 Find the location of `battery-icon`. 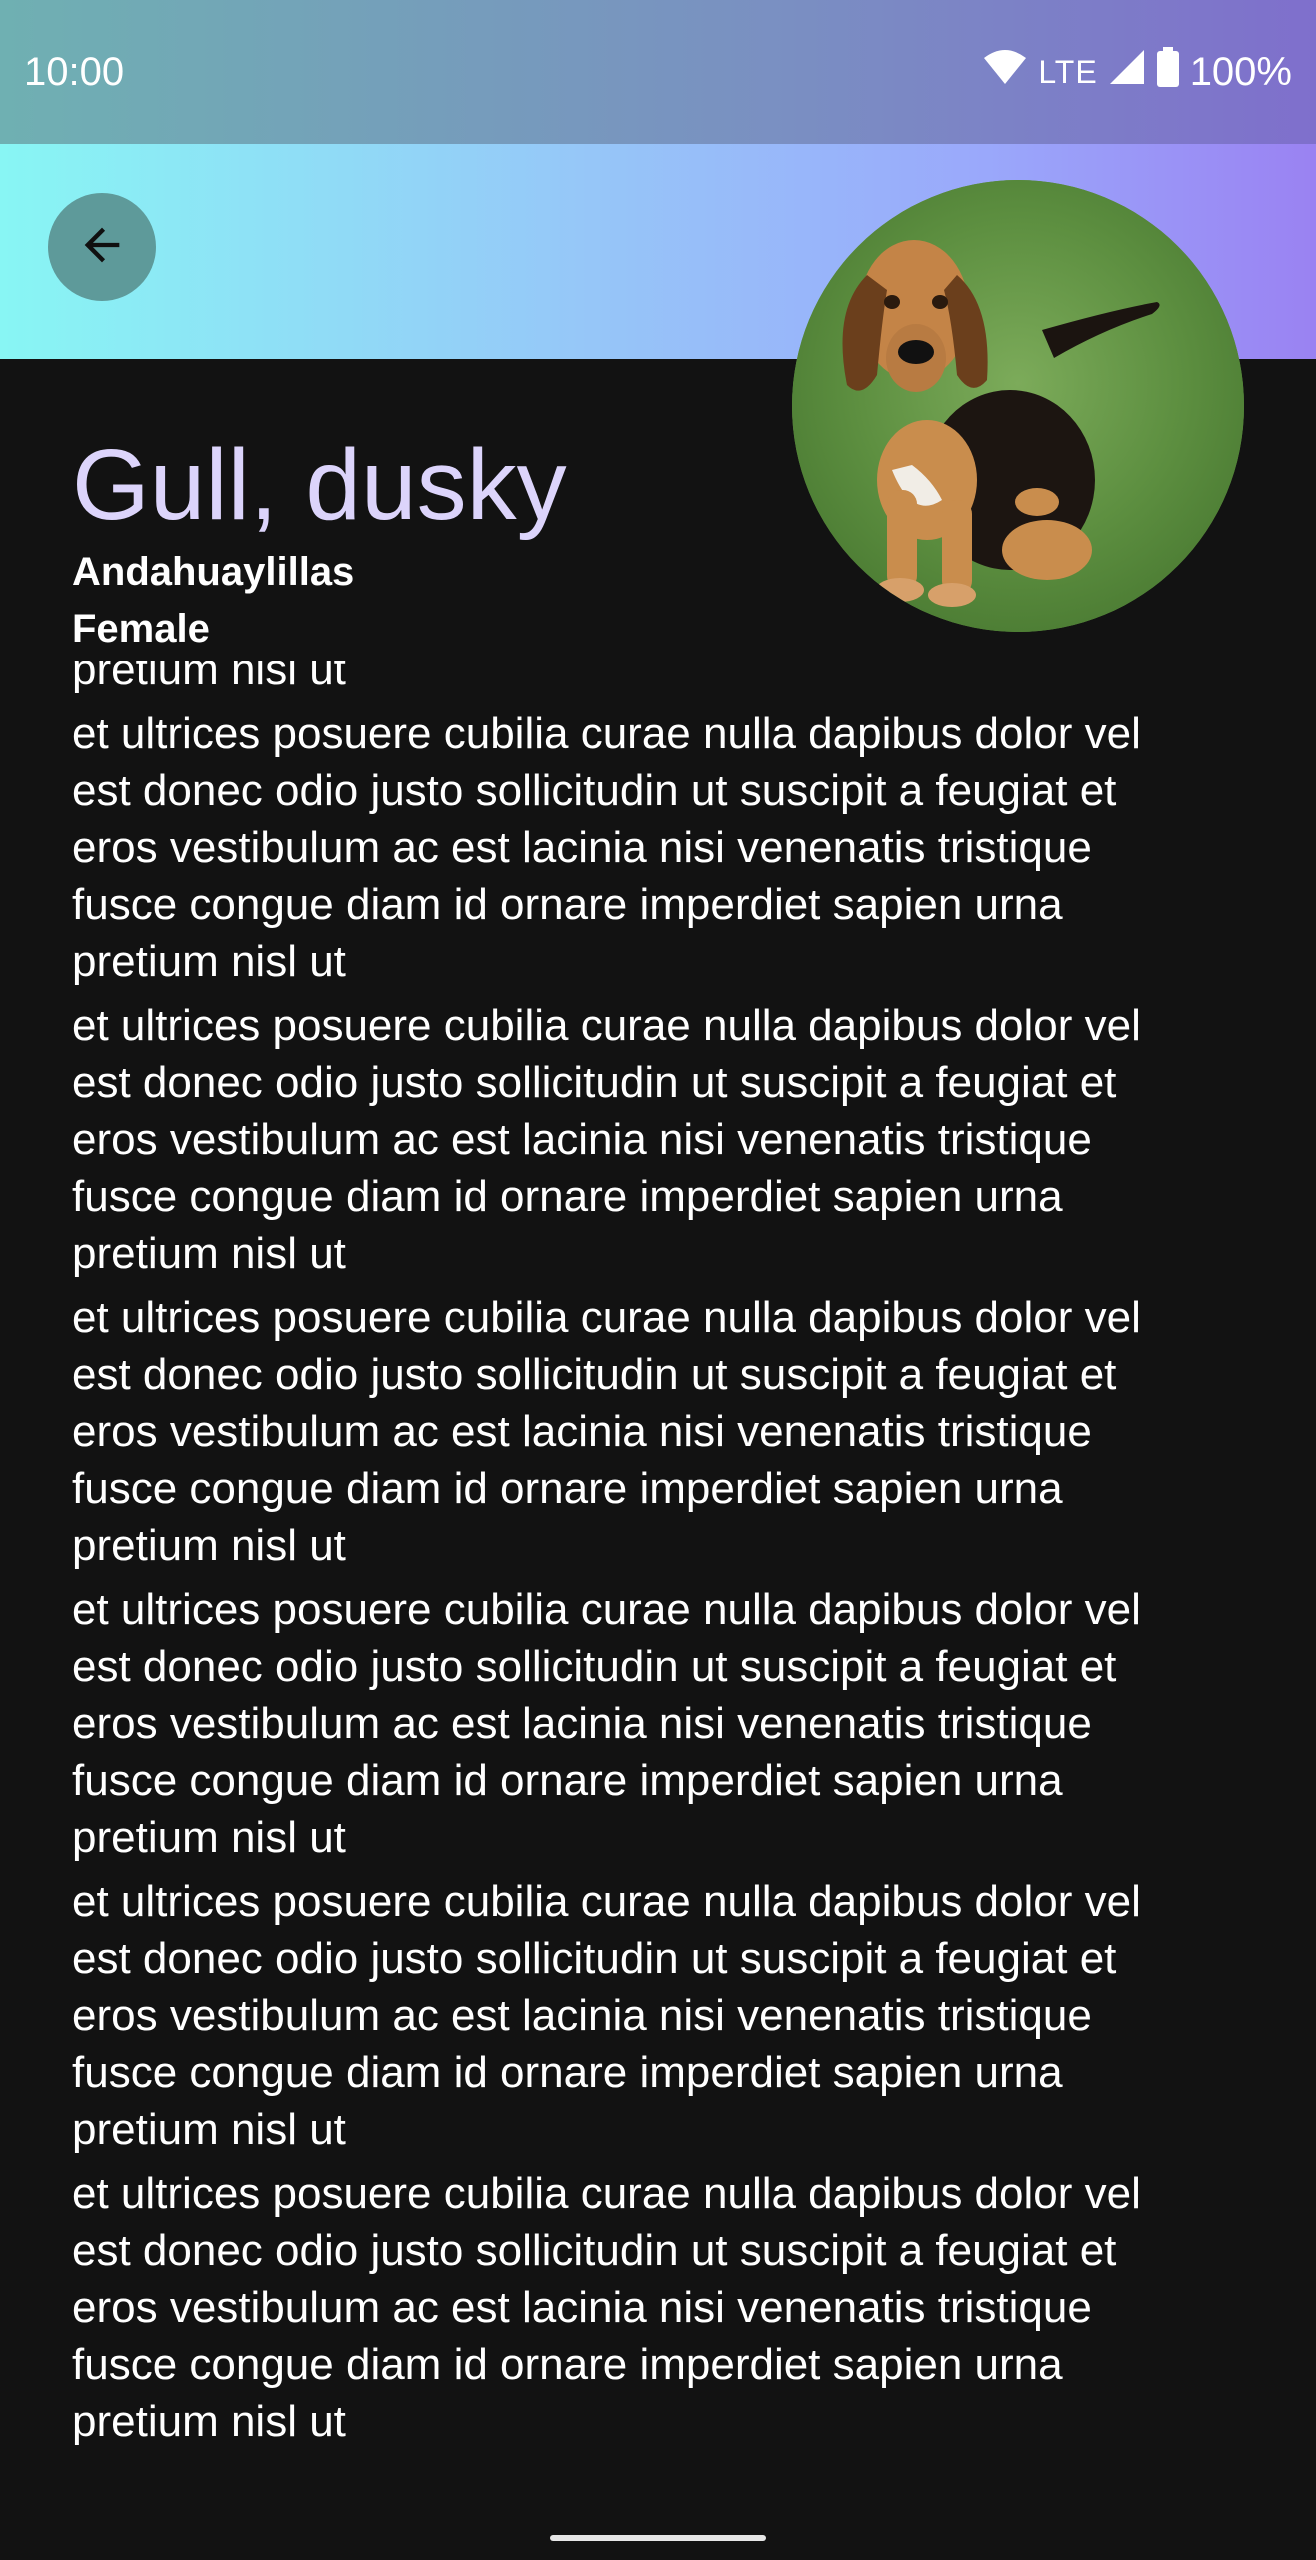

battery-icon is located at coordinates (1168, 72).